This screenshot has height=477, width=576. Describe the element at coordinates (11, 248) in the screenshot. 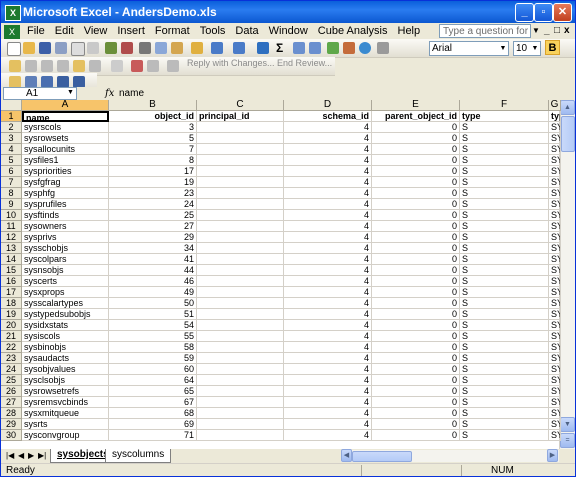

I see `row-header: 13` at that location.